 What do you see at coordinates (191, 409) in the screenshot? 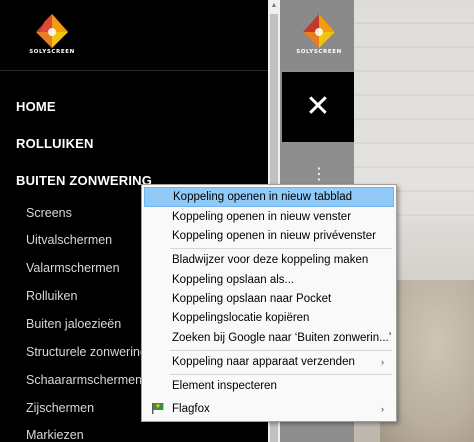
I see `ctx-flagfox-label: Flagfox` at bounding box center [191, 409].